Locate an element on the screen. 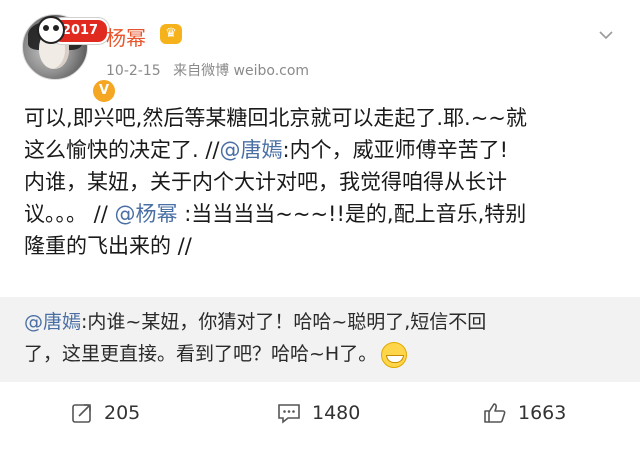 The image size is (640, 450). post-source: 来自微博 weibo.com is located at coordinates (241, 71).